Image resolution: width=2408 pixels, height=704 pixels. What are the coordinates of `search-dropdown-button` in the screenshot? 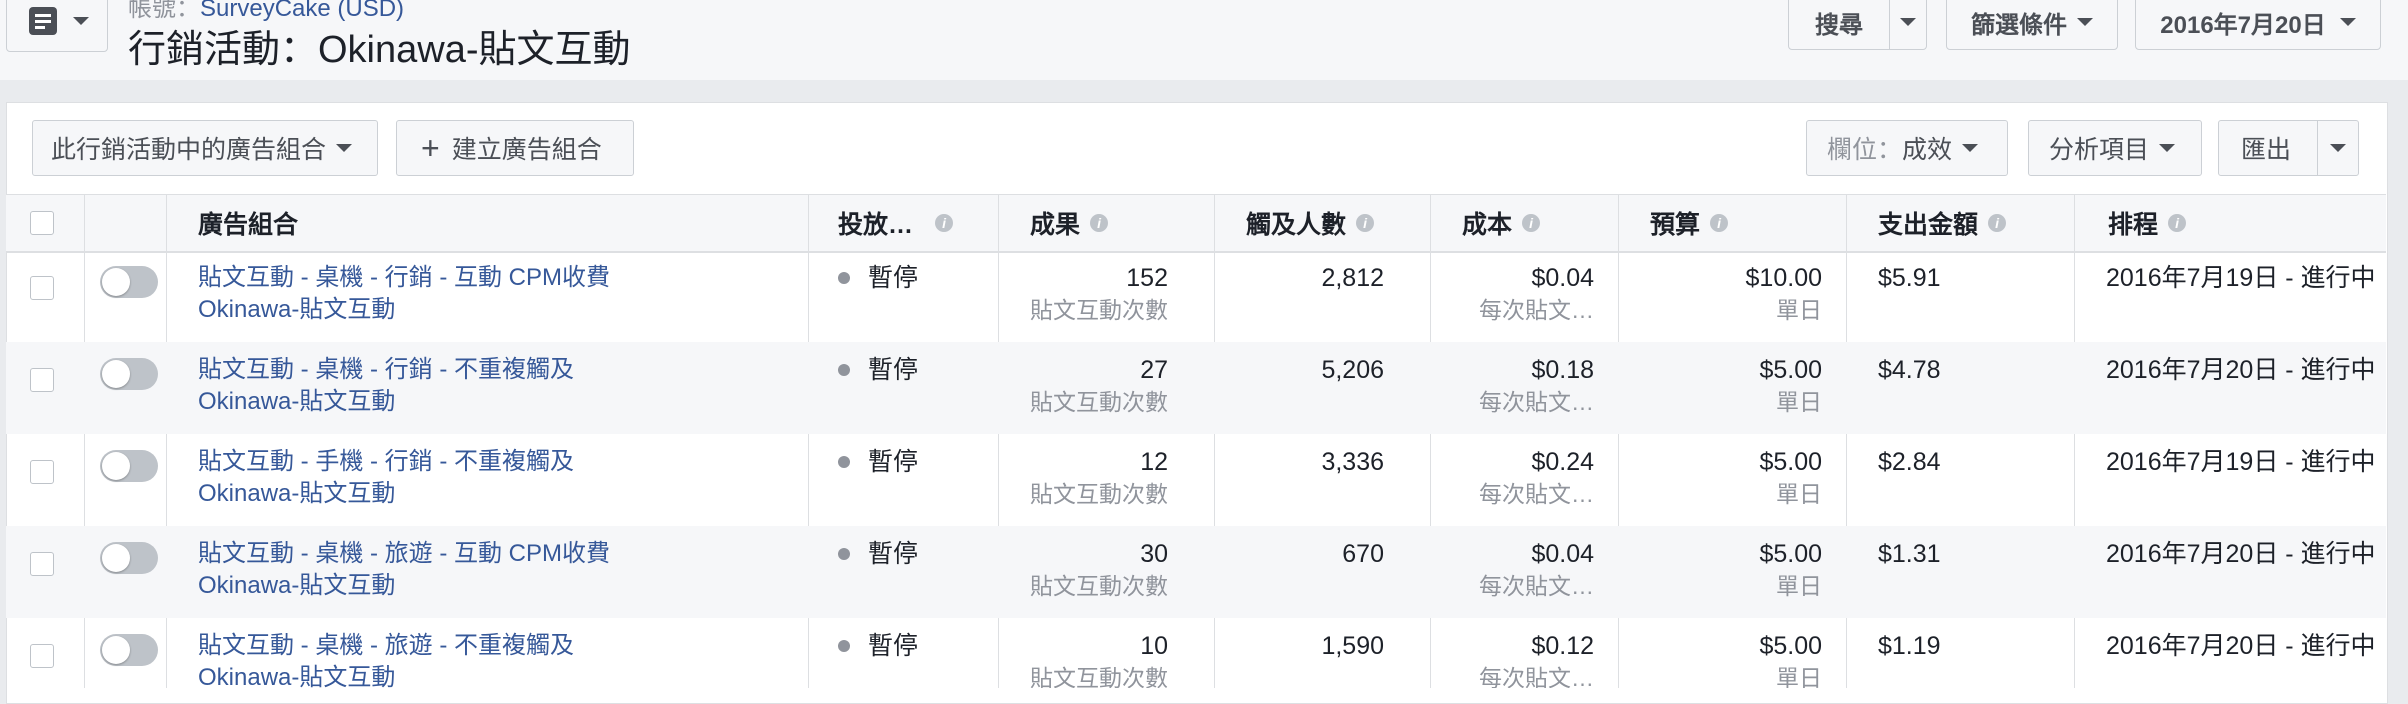 It's located at (1908, 25).